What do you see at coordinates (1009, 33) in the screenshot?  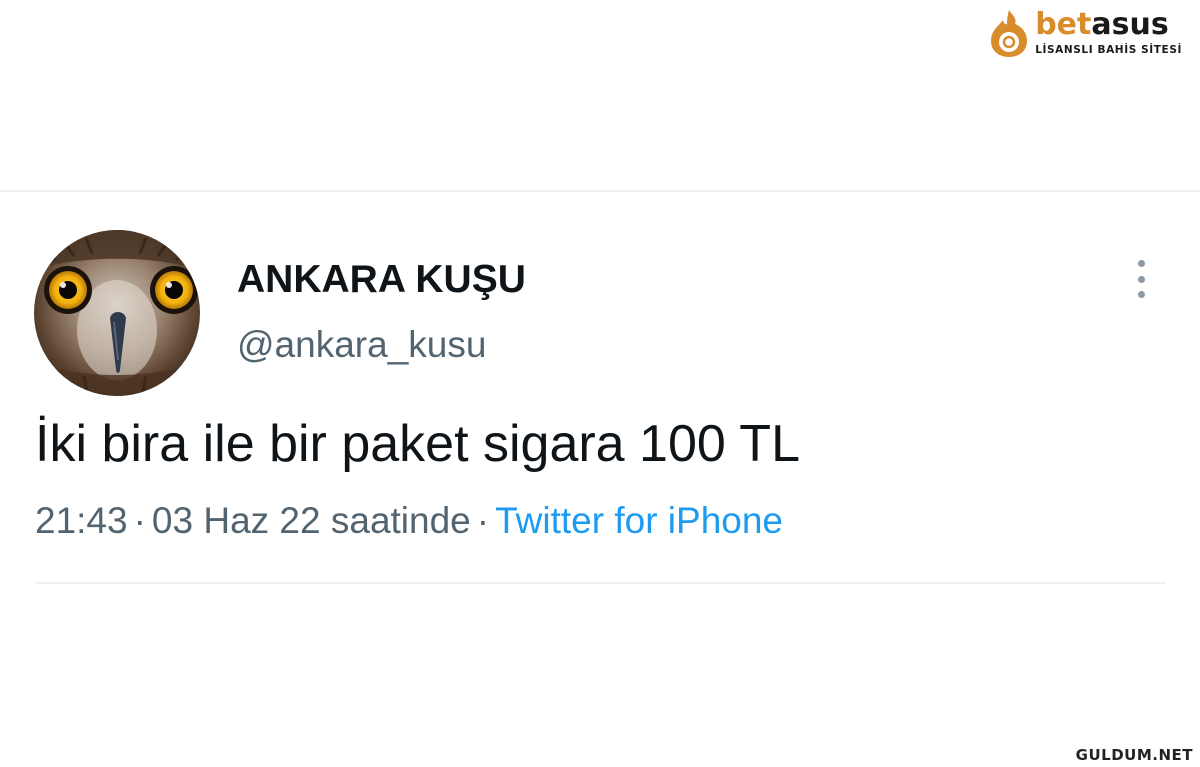 I see `brand-logo-icon` at bounding box center [1009, 33].